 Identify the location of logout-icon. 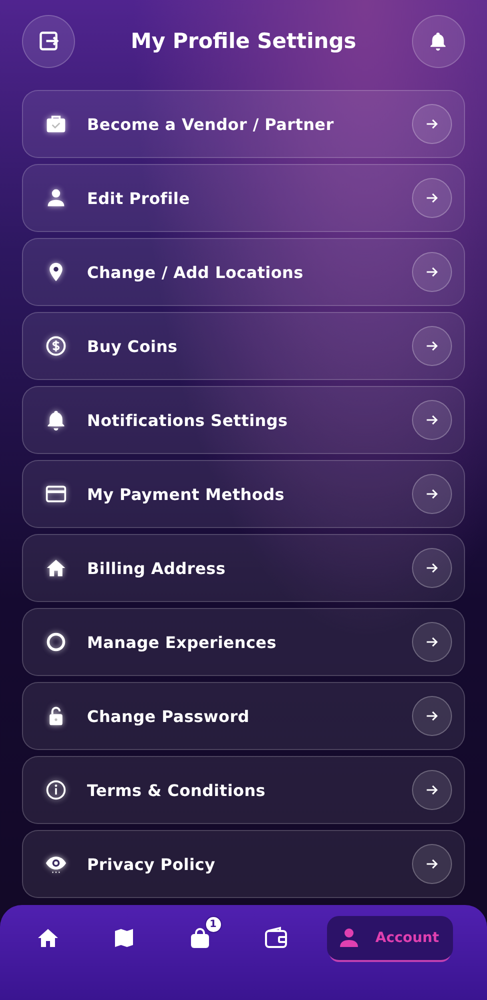
(49, 41).